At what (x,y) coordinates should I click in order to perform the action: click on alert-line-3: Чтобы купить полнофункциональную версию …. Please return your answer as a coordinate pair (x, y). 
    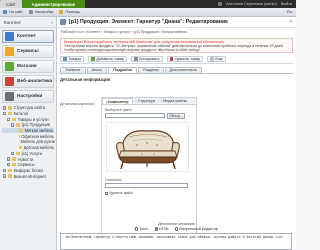
    Looking at the image, I should click on (176, 50).